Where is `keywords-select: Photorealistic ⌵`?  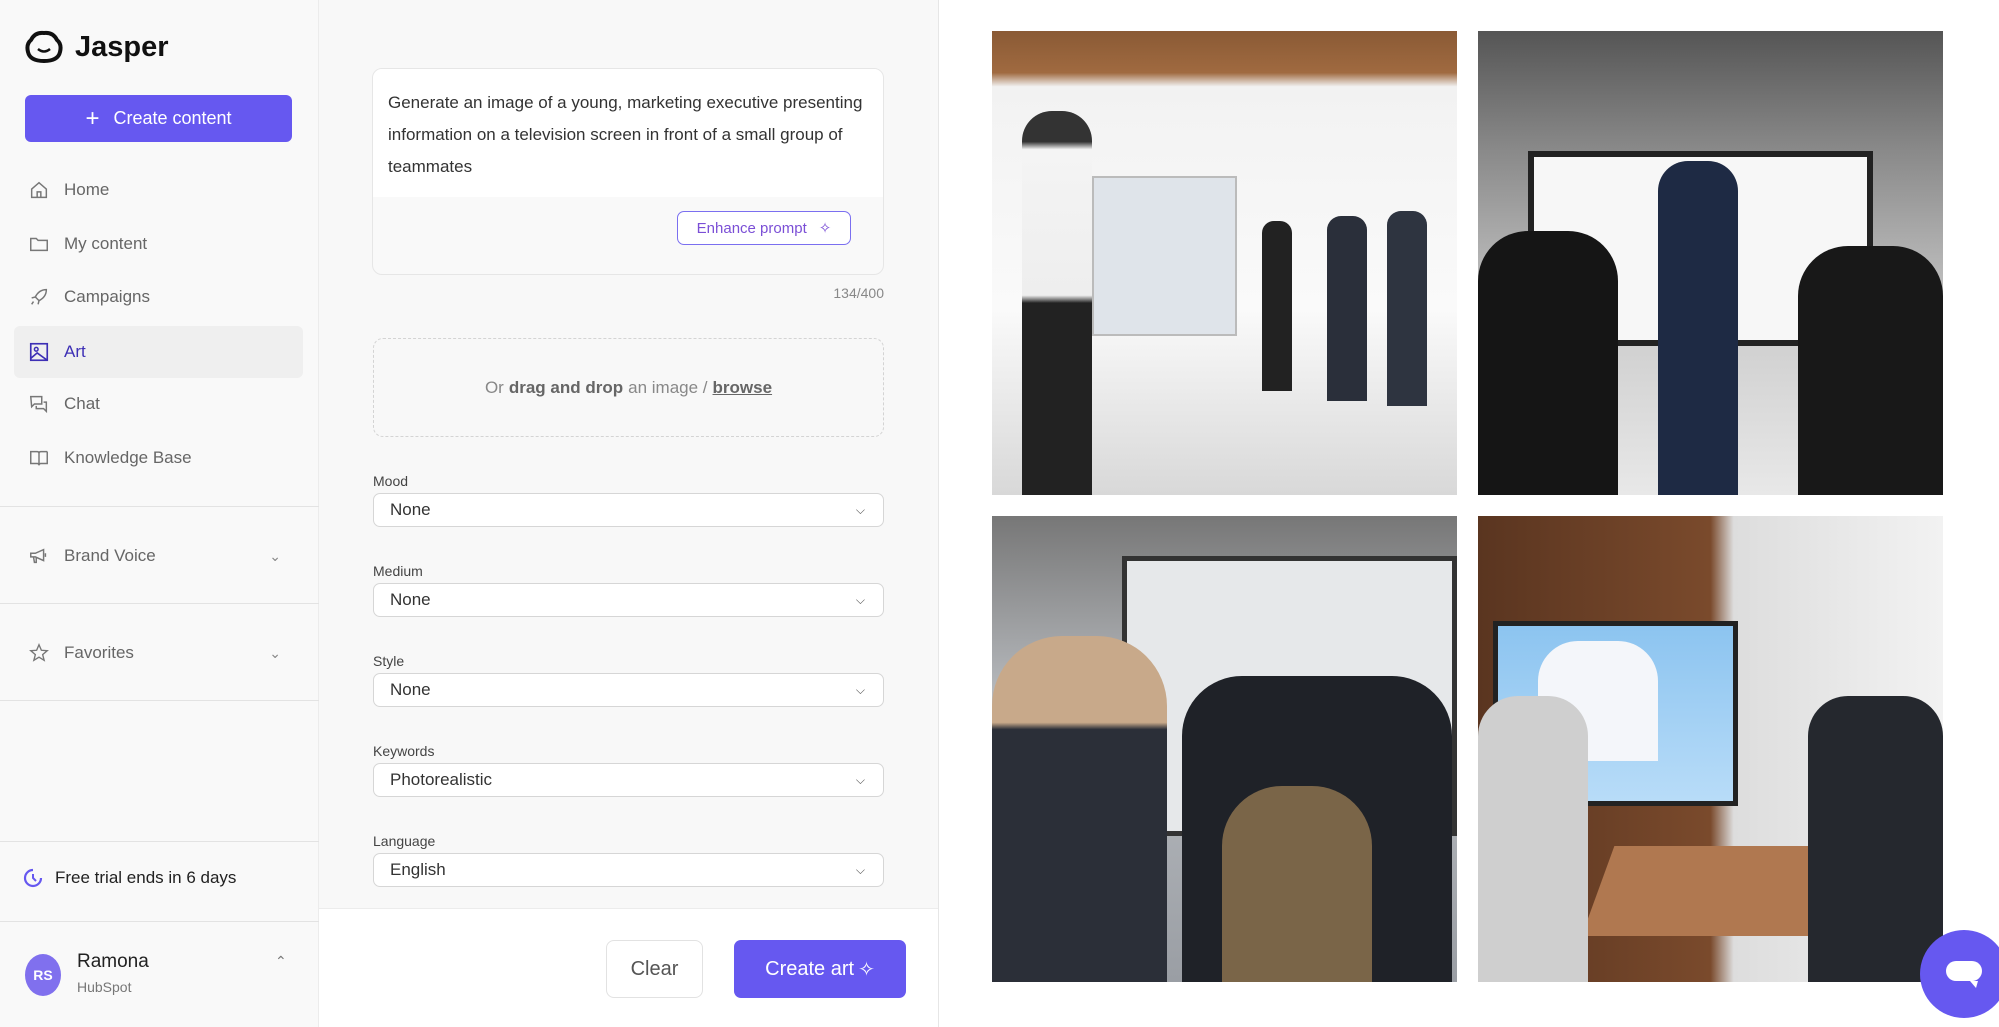
keywords-select: Photorealistic ⌵ is located at coordinates (628, 780).